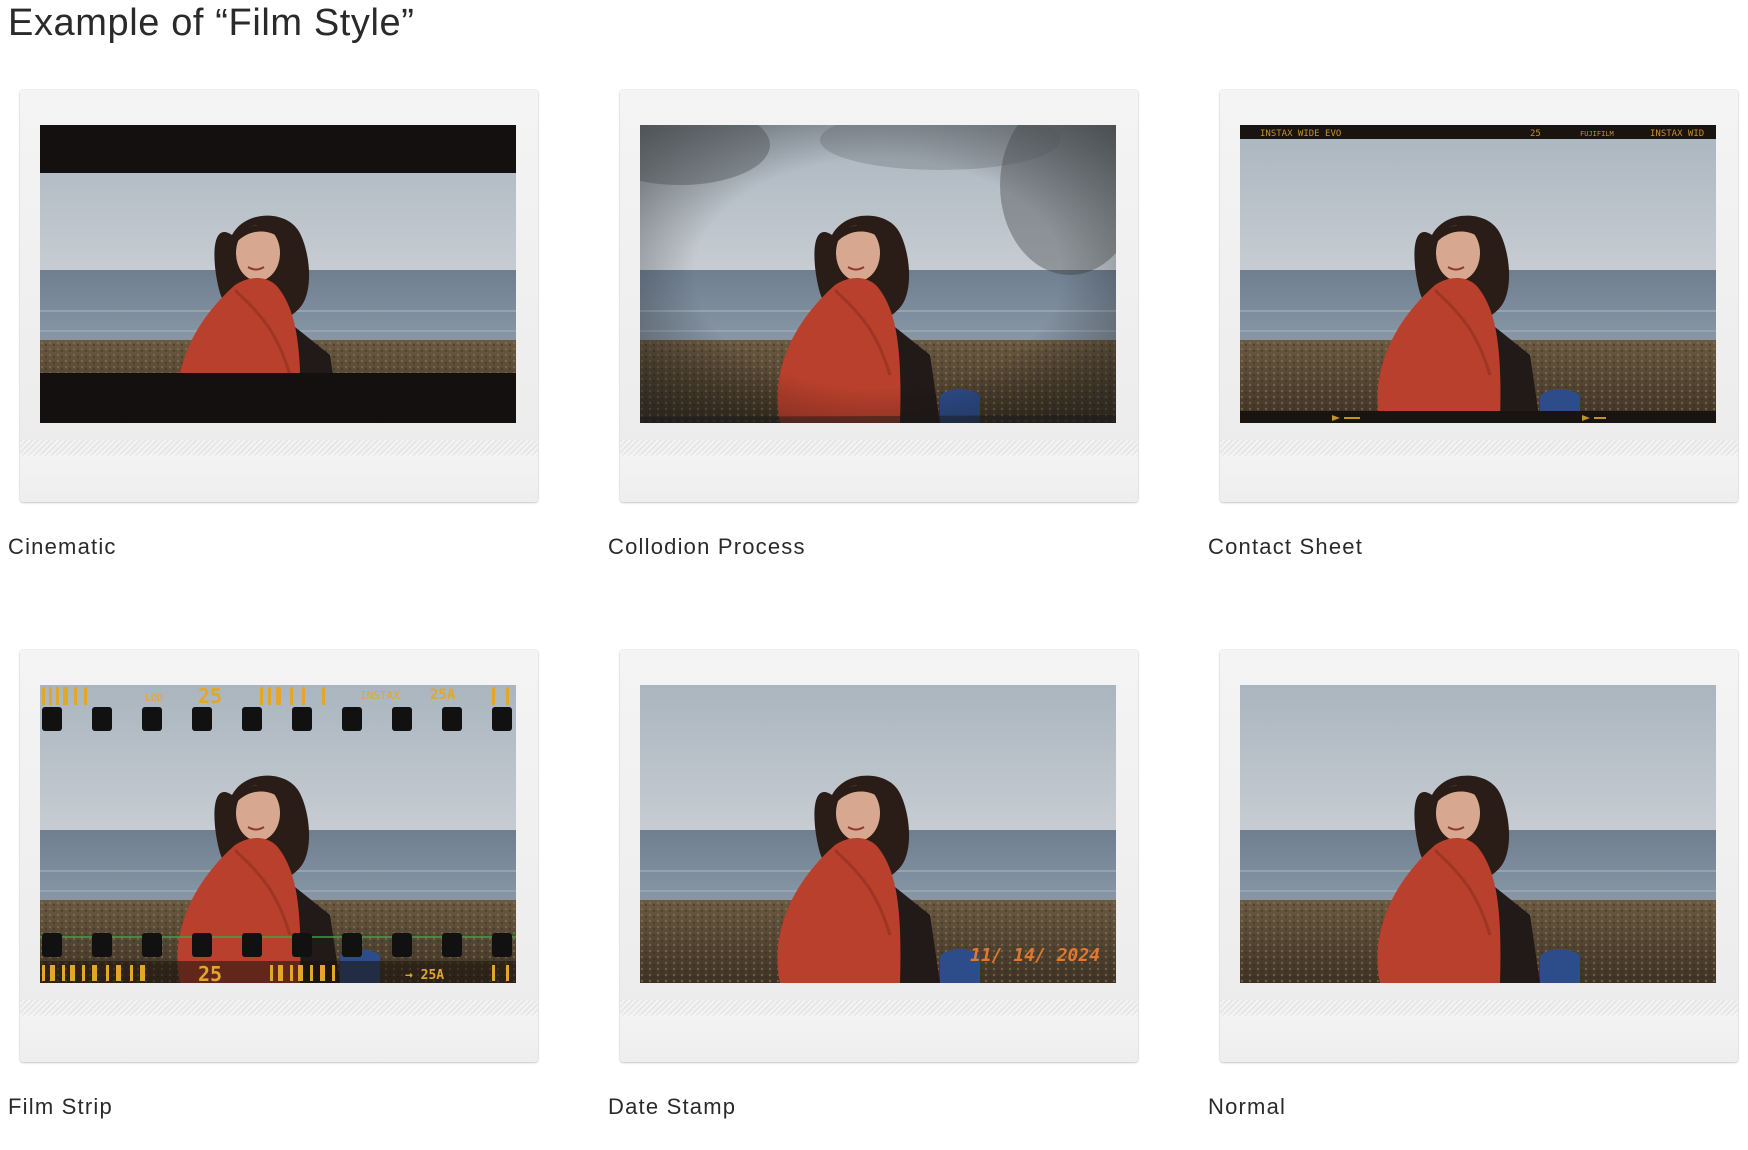 The height and width of the screenshot is (1150, 1748). I want to click on film-bottom-code: → 25A, so click(424, 975).